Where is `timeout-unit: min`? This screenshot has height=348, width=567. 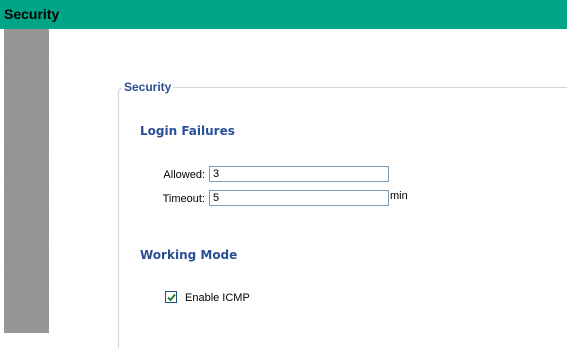 timeout-unit: min is located at coordinates (399, 196).